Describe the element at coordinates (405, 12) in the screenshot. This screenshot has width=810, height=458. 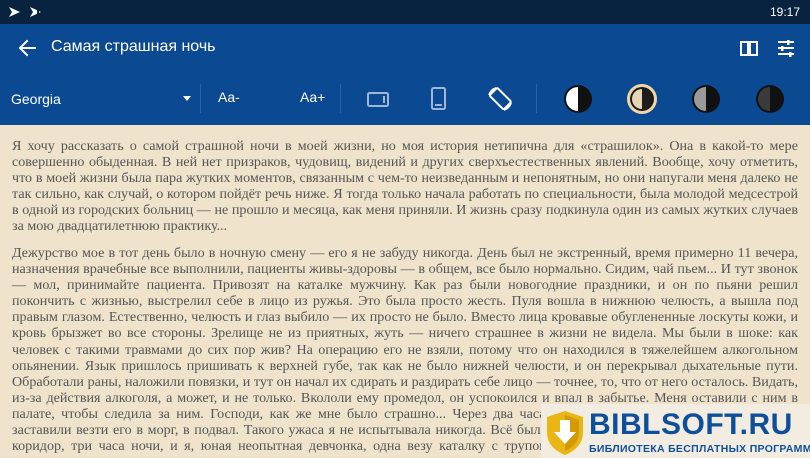
I see `status-bar: 19:17` at that location.